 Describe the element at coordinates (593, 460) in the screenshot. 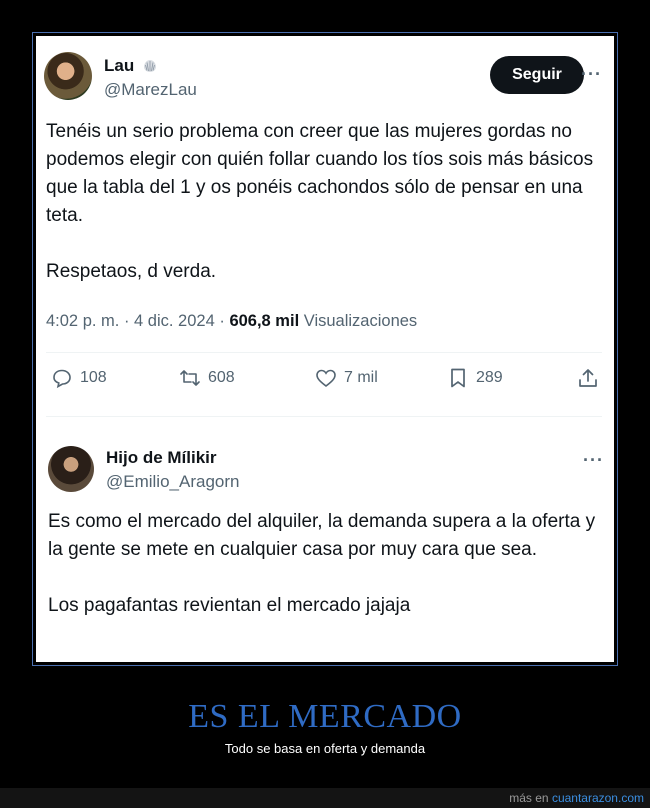

I see `reply-more-options-icon: ···` at that location.